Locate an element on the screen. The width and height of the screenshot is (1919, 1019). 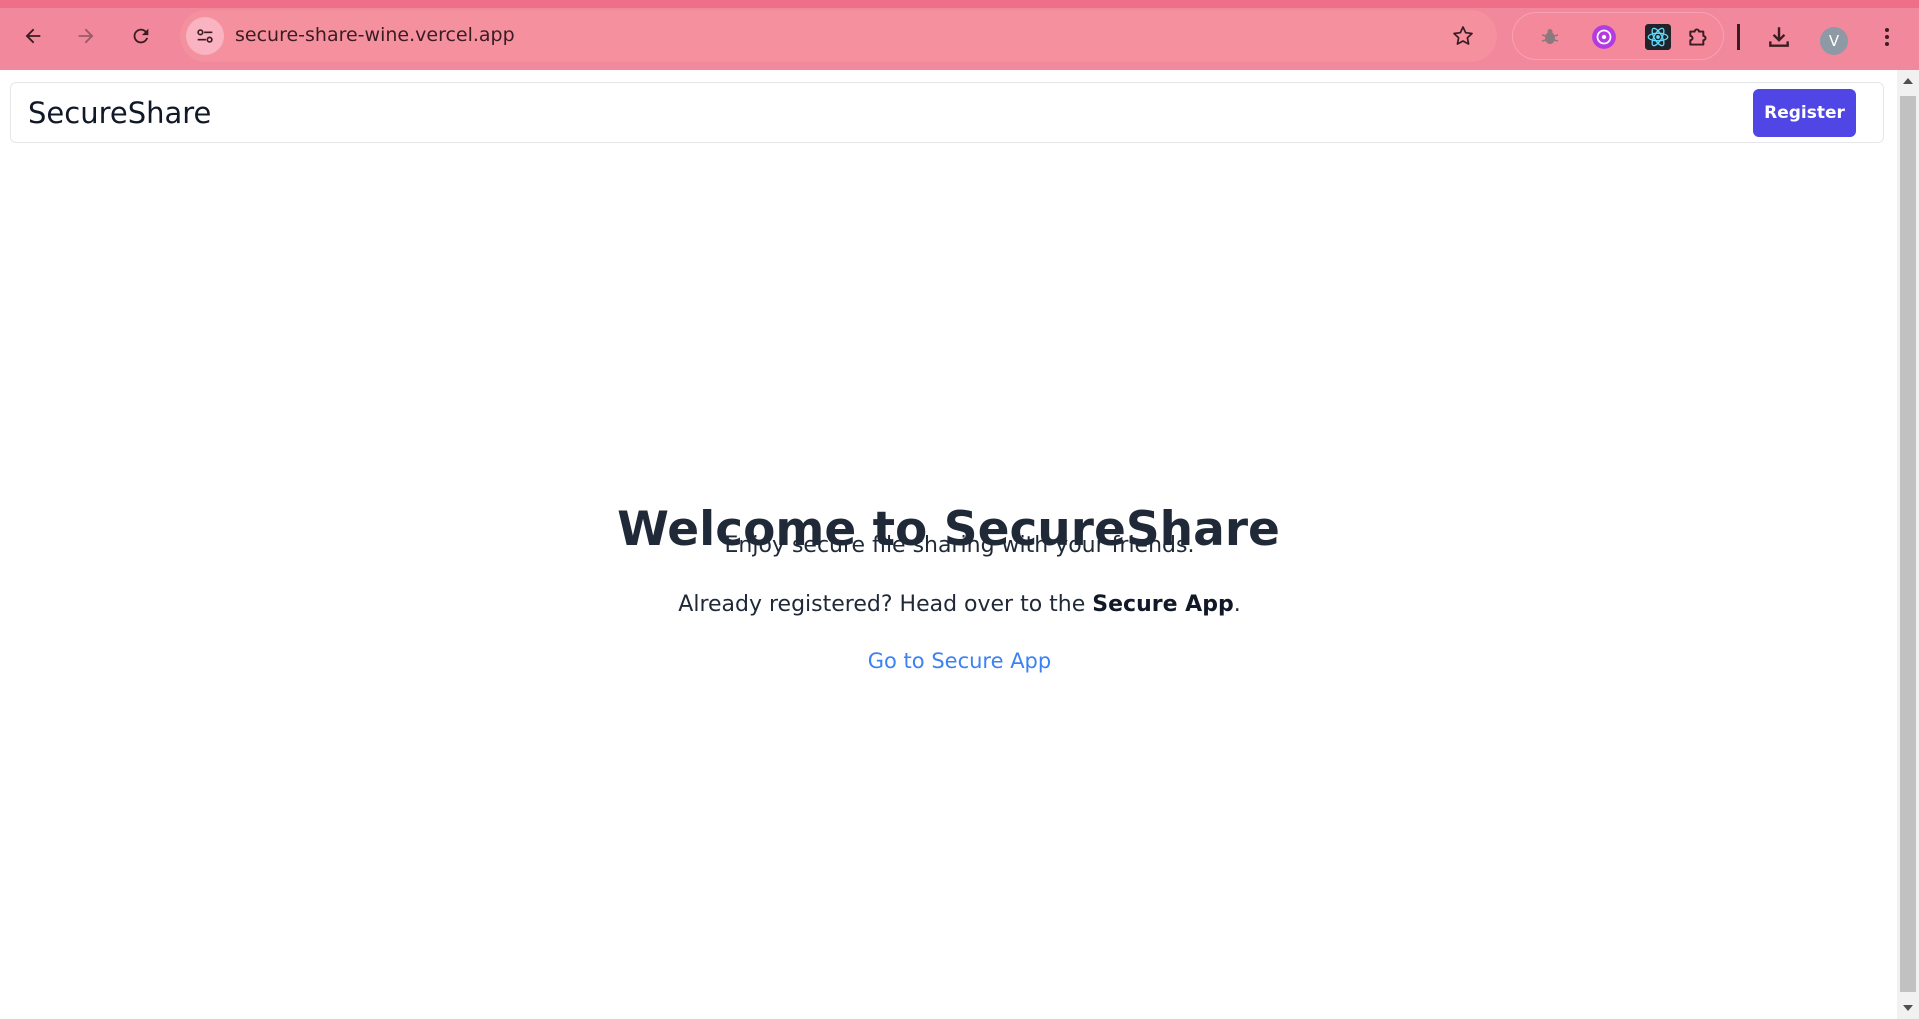
puzzle-extensions-icon is located at coordinates (1698, 37).